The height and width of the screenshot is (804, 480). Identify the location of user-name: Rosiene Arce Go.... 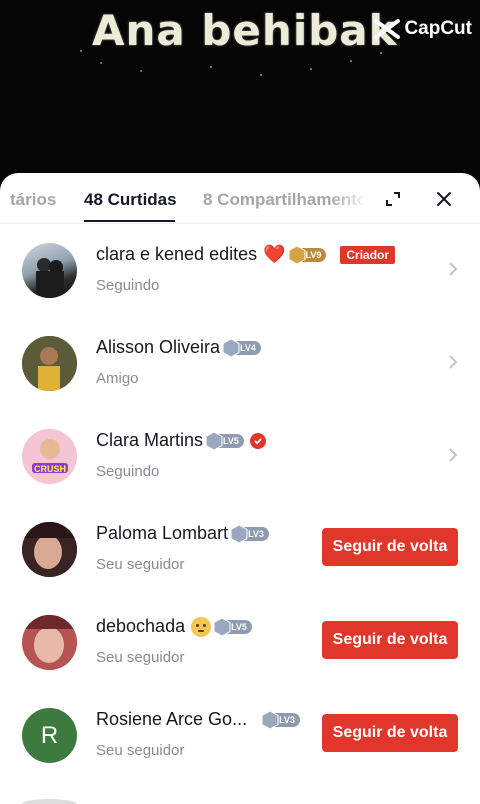
(172, 719).